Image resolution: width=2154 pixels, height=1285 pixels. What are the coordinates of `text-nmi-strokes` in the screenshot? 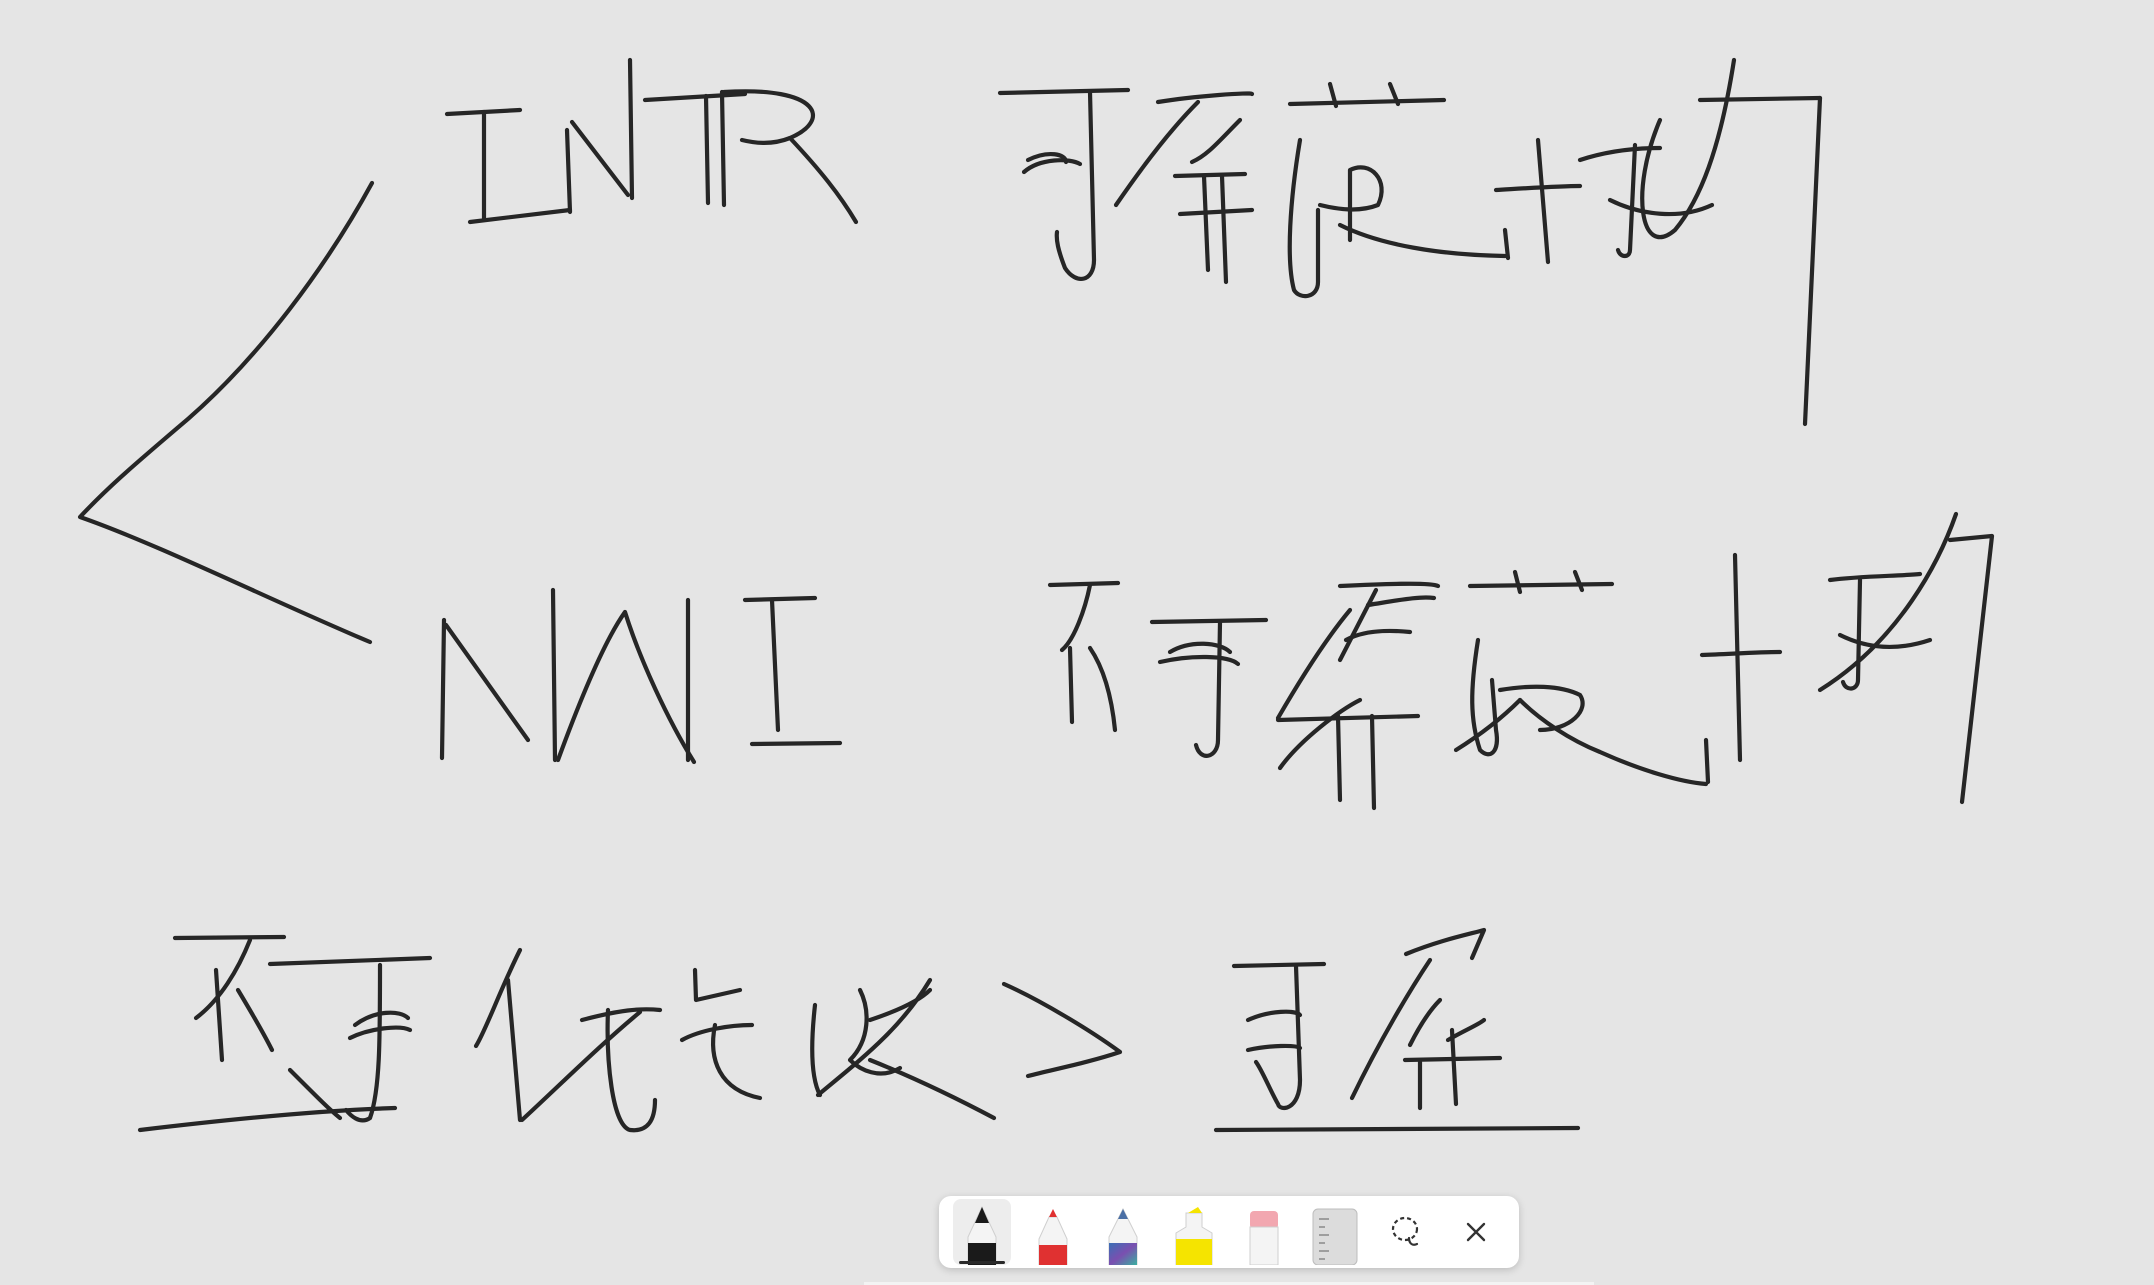 It's located at (641, 676).